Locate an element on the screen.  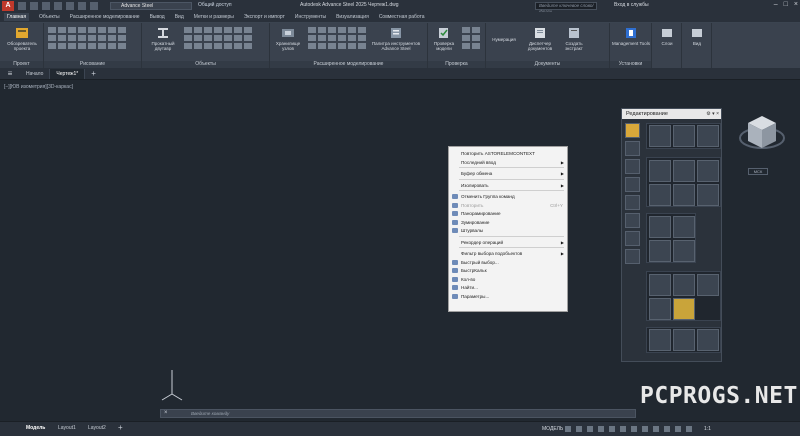
autoscale-icon is located at coordinates (689, 429).